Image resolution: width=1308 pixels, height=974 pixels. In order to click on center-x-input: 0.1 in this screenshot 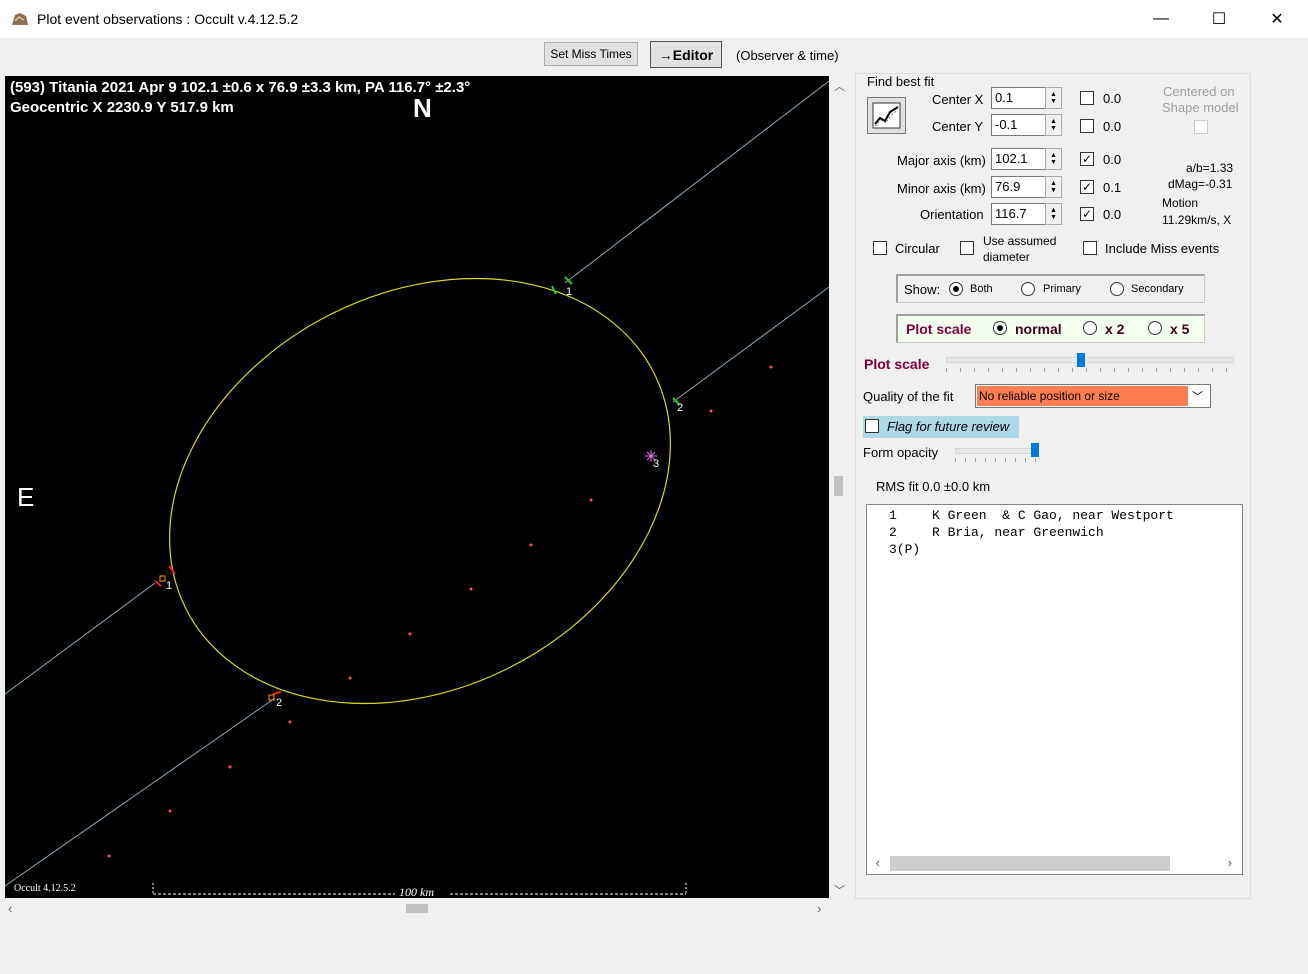, I will do `click(1018, 98)`.